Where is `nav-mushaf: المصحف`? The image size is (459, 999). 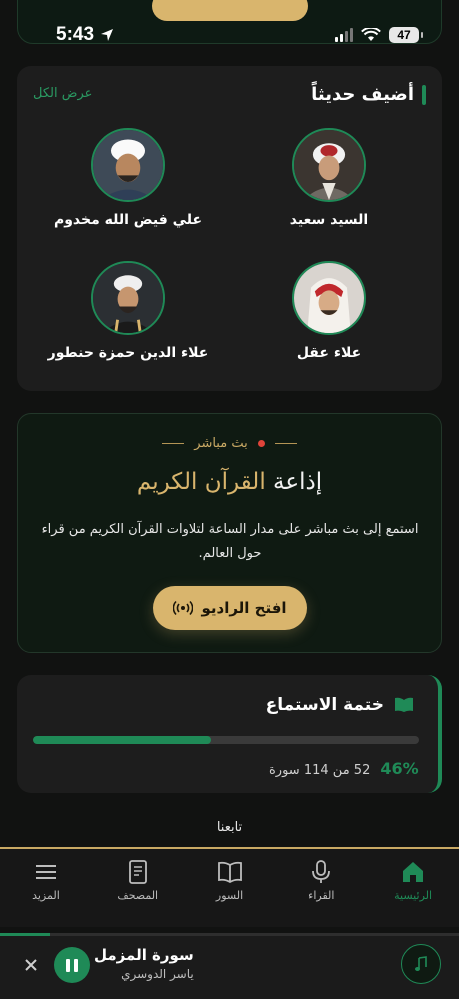 nav-mushaf: المصحف is located at coordinates (138, 888).